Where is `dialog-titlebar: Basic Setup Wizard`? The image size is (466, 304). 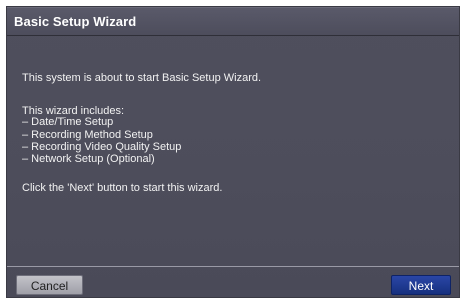
dialog-titlebar: Basic Setup Wizard is located at coordinates (233, 21).